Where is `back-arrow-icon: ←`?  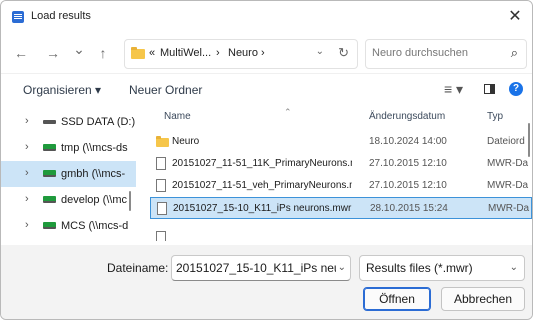
back-arrow-icon: ← is located at coordinates (21, 53).